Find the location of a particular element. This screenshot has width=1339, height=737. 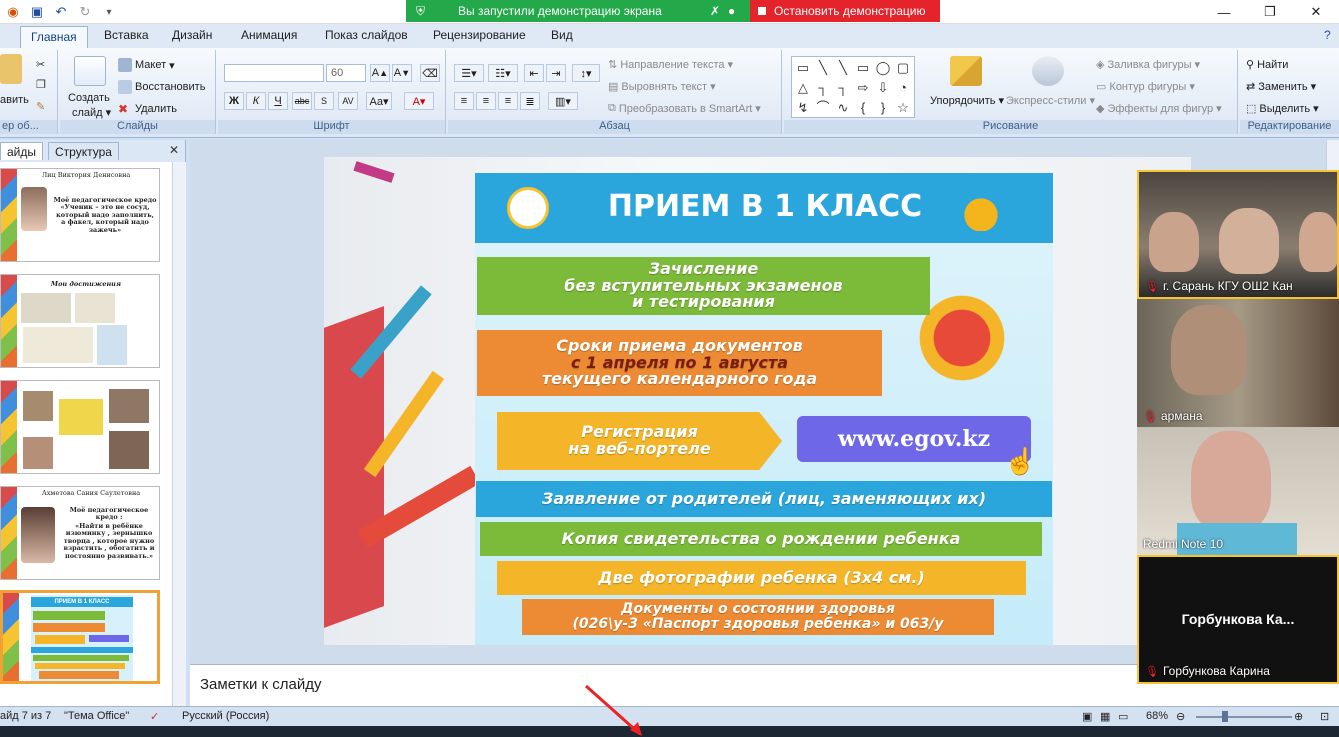

cut-icon: ✂ is located at coordinates (40, 64).